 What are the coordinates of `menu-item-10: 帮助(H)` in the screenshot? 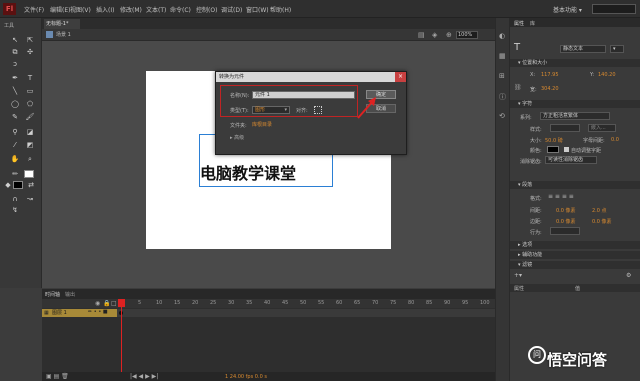 It's located at (280, 9).